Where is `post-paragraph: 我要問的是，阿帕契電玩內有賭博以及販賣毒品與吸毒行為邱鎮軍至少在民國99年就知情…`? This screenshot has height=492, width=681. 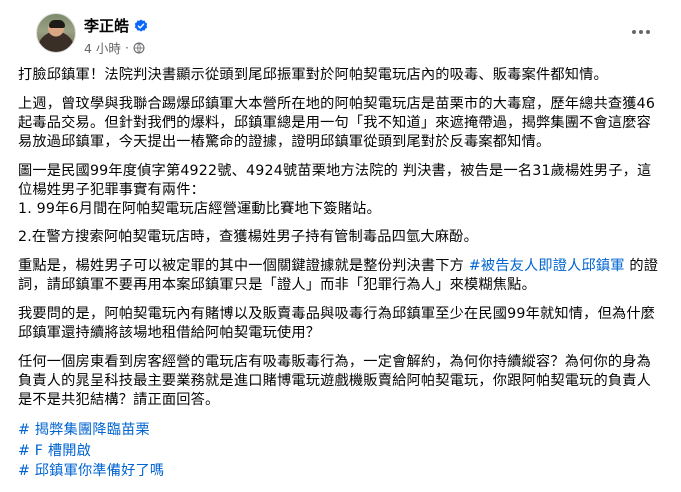 post-paragraph: 我要問的是，阿帕契電玩內有賭博以及販賣毒品與吸毒行為邱鎮軍至少在民國99年就知情… is located at coordinates (337, 323).